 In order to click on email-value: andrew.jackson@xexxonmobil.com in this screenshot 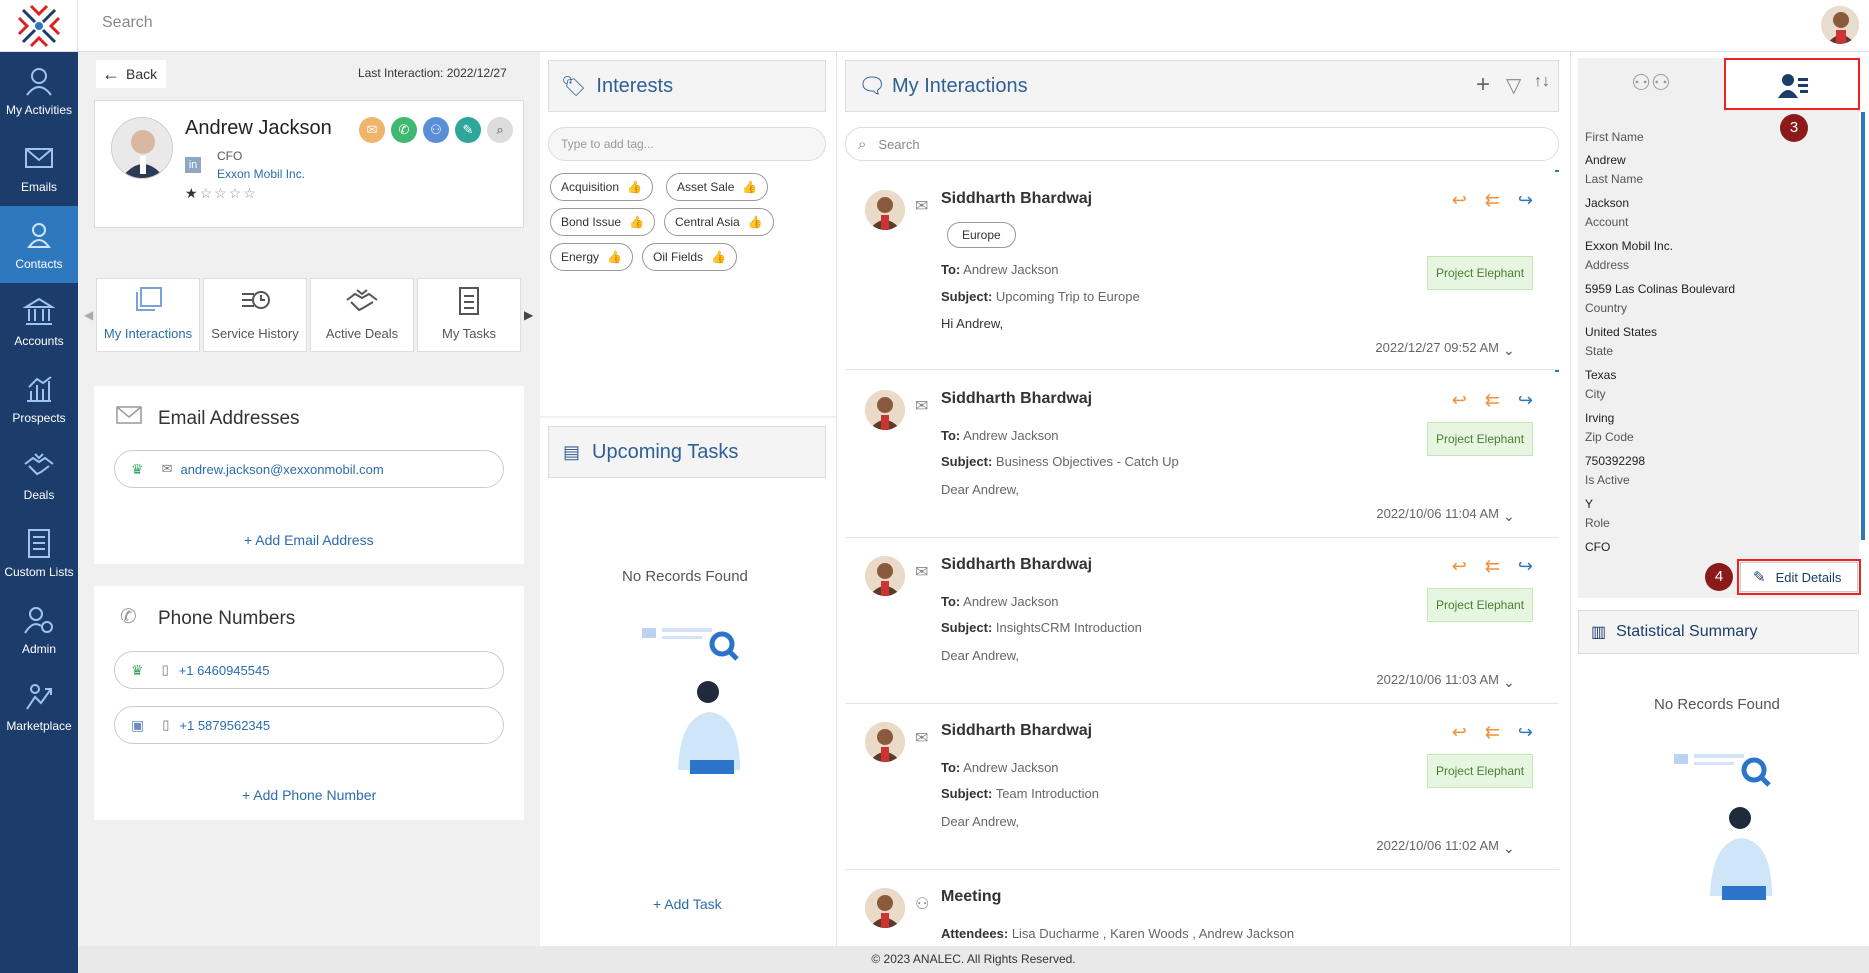, I will do `click(281, 469)`.